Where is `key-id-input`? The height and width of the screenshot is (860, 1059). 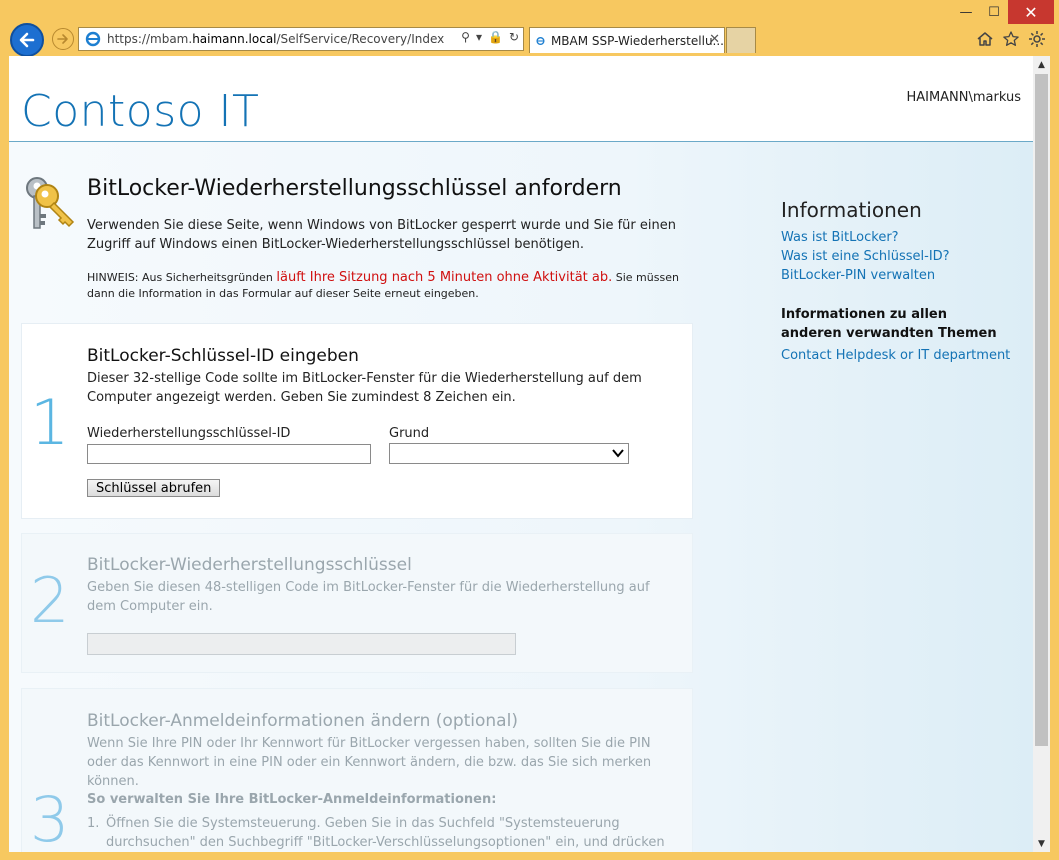
key-id-input is located at coordinates (229, 454).